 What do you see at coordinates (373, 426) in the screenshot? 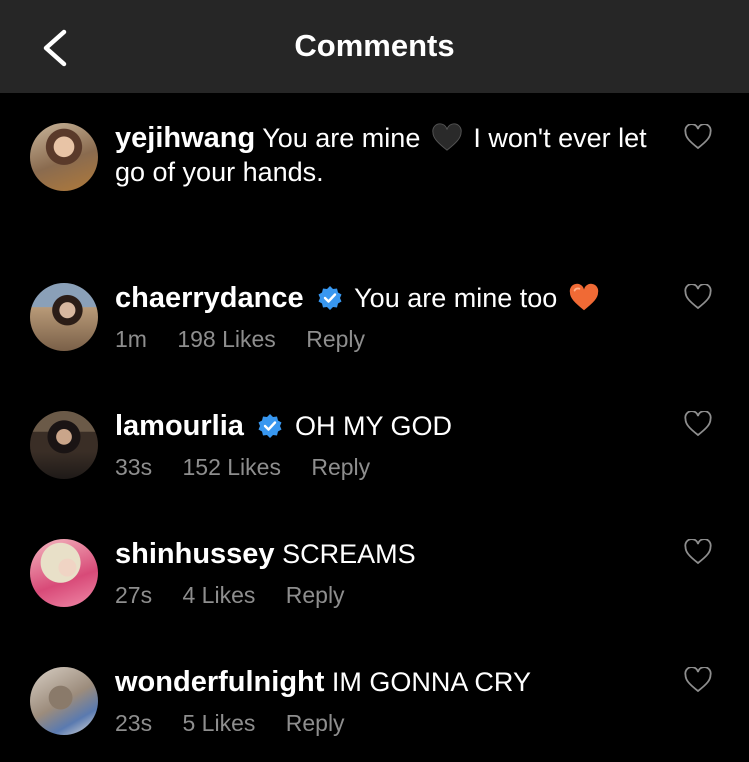
I see `comment-message: OH MY GOD` at bounding box center [373, 426].